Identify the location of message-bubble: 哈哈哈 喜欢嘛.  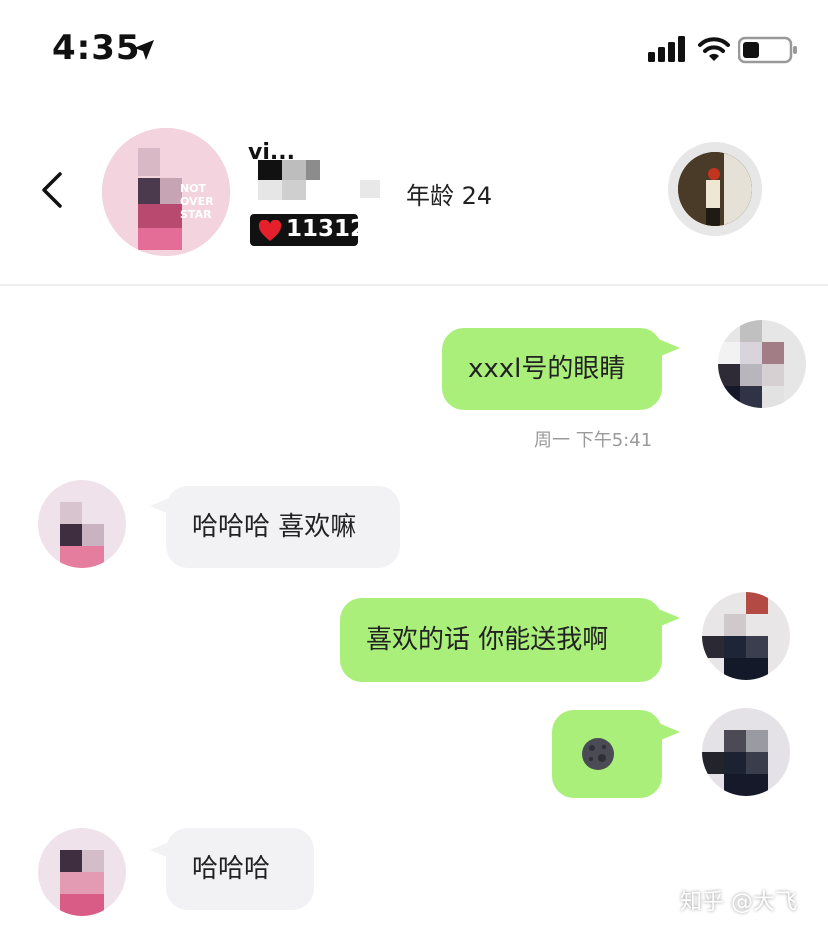
(283, 527).